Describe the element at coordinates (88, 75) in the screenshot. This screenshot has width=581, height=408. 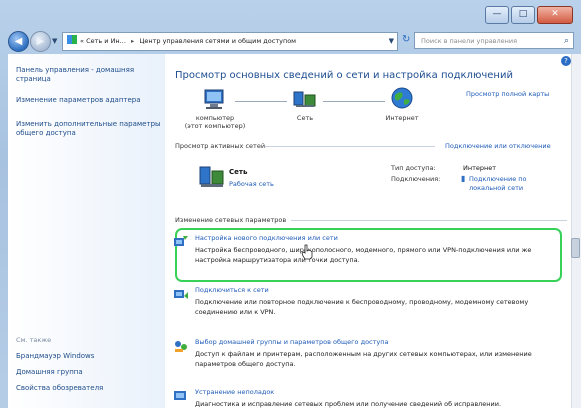
I see `control-panel-home-link: Панель управления - домашняя страница` at that location.